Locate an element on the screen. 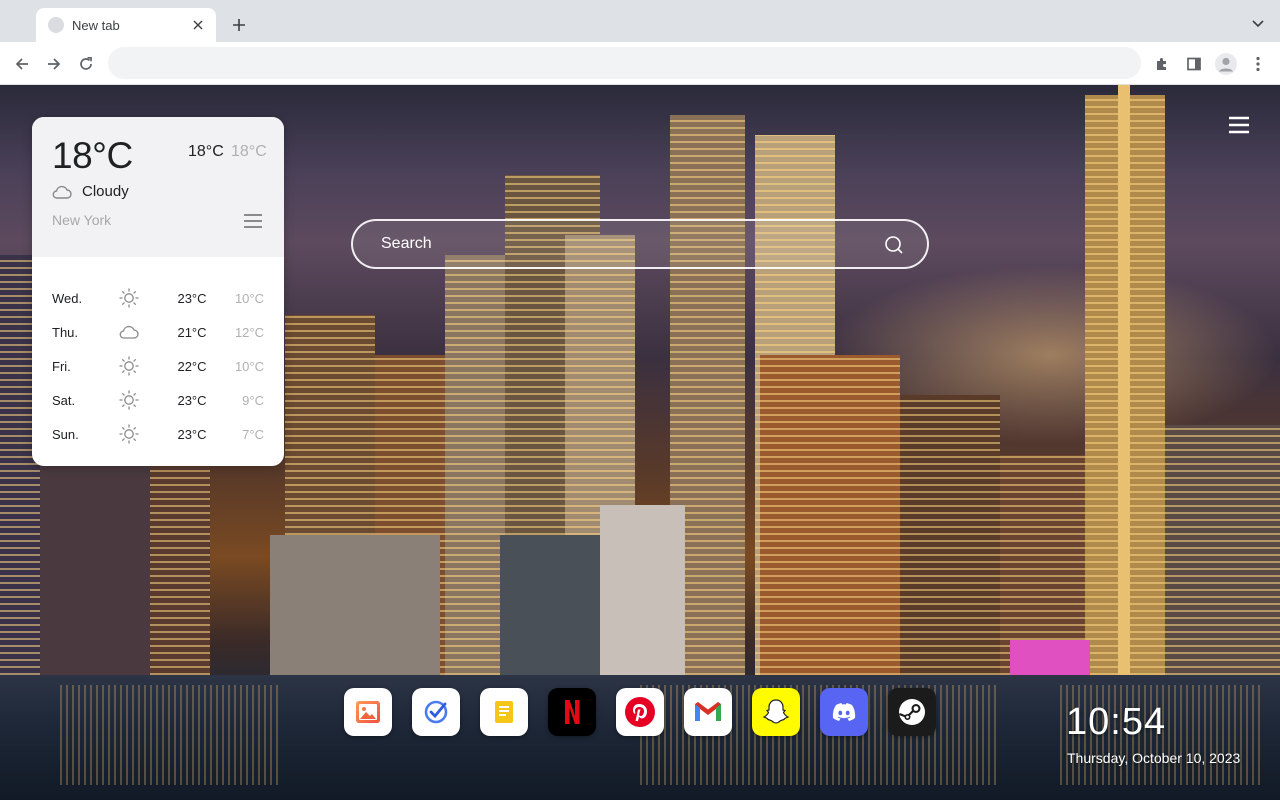 The height and width of the screenshot is (800, 1280). netflix-icon is located at coordinates (572, 712).